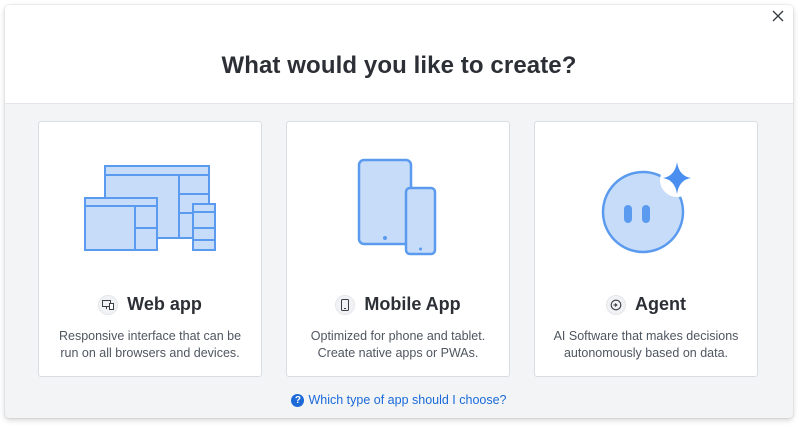 This screenshot has height=434, width=808. Describe the element at coordinates (397, 207) in the screenshot. I see `mobile-app-illustration` at that location.